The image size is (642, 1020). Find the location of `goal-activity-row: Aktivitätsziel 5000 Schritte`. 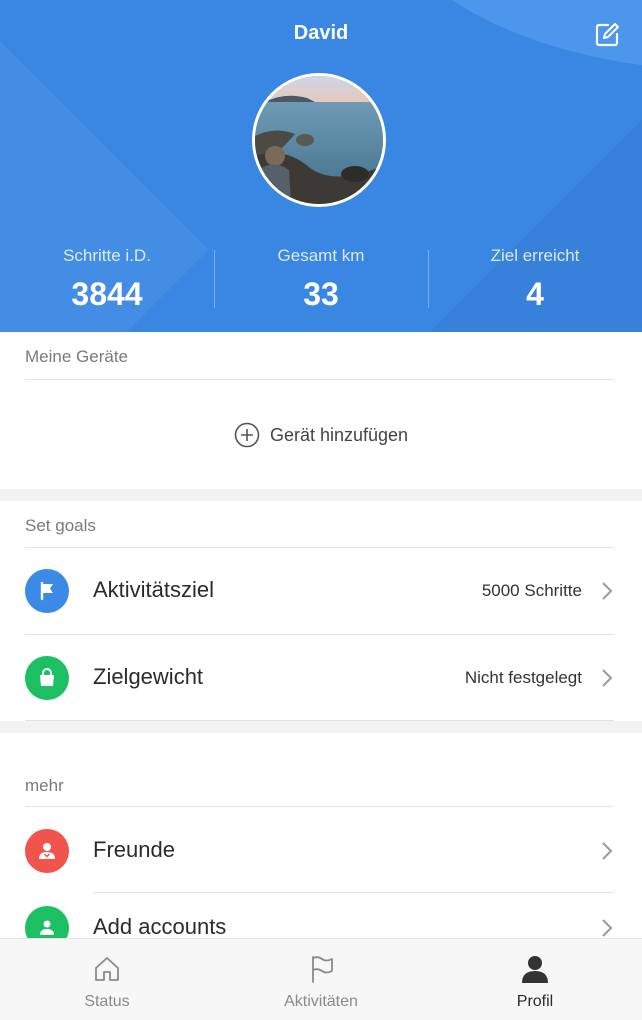

goal-activity-row: Aktivitätsziel 5000 Schritte is located at coordinates (321, 591).